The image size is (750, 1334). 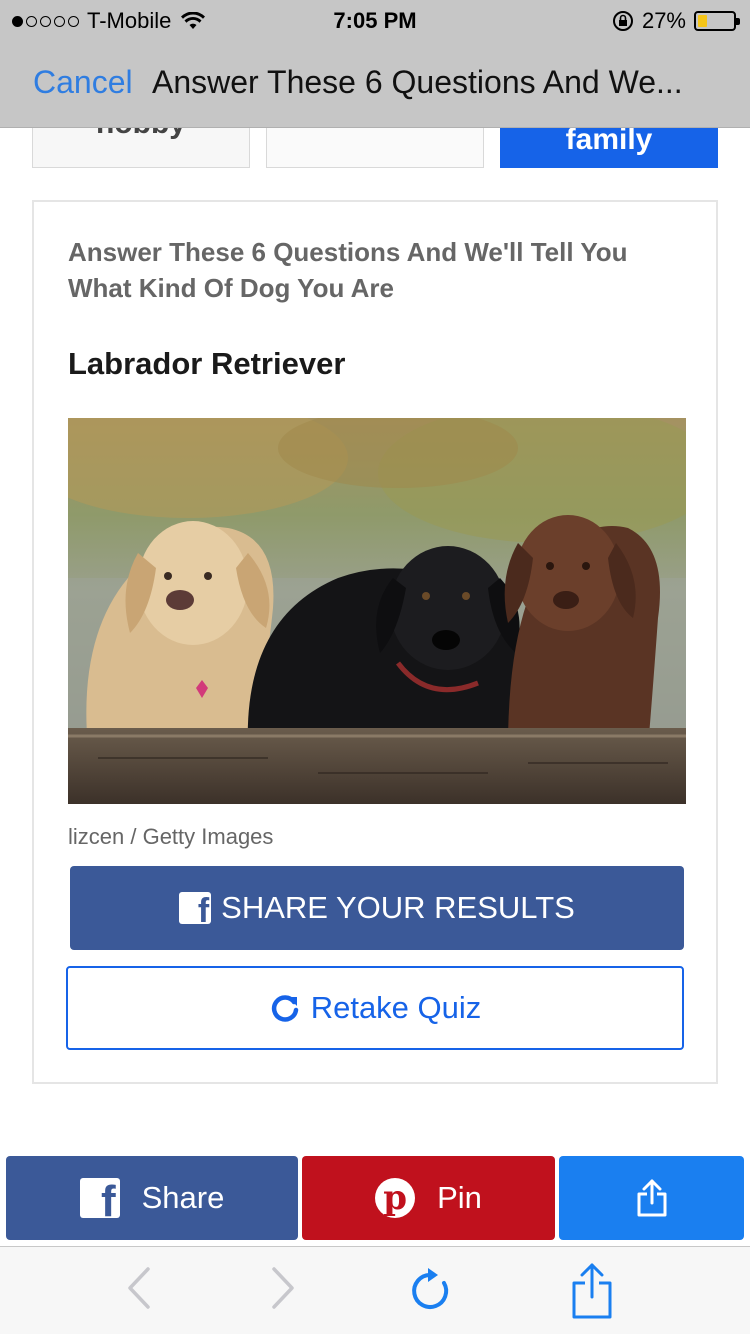 I want to click on back-icon, so click(x=139, y=1288).